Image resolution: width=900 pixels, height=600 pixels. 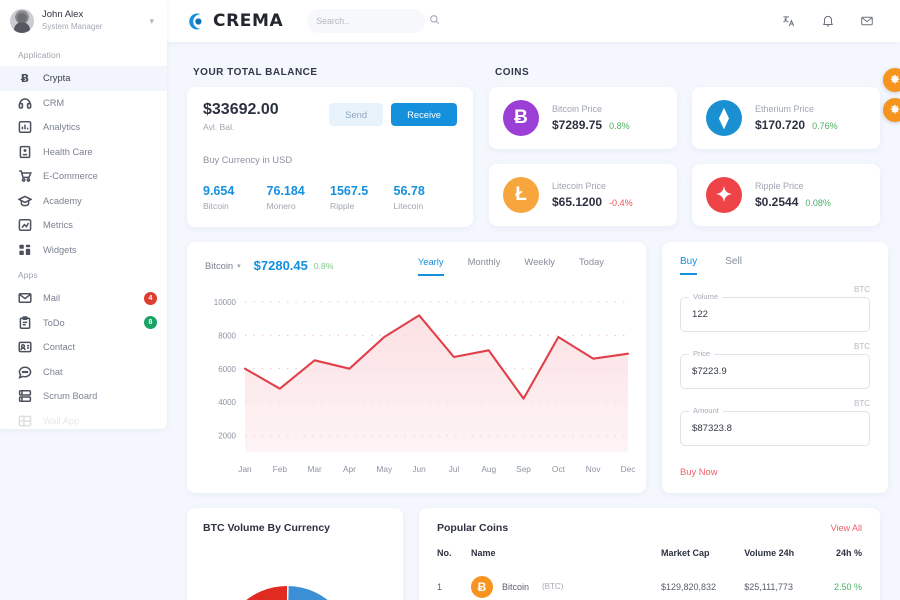 What do you see at coordinates (255, 72) in the screenshot?
I see `balance-section-title: YOUR TOTAL BALANCE` at bounding box center [255, 72].